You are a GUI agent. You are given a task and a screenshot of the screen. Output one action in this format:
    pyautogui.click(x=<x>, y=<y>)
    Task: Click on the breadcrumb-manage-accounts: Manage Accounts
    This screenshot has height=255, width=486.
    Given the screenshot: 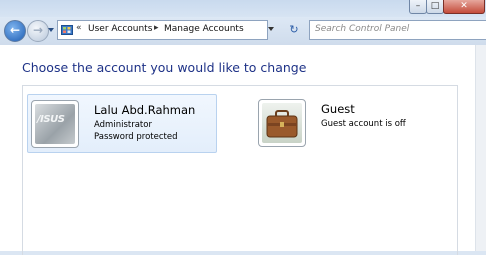 What is the action you would take?
    pyautogui.click(x=204, y=29)
    